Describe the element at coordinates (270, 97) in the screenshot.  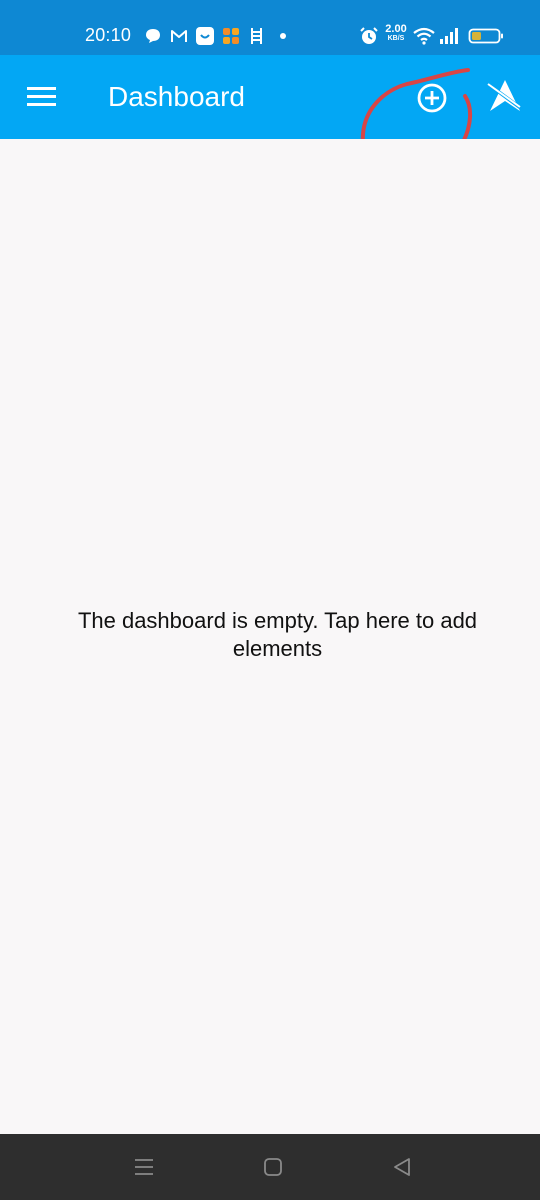
I see `app-bar: Dashboard` at that location.